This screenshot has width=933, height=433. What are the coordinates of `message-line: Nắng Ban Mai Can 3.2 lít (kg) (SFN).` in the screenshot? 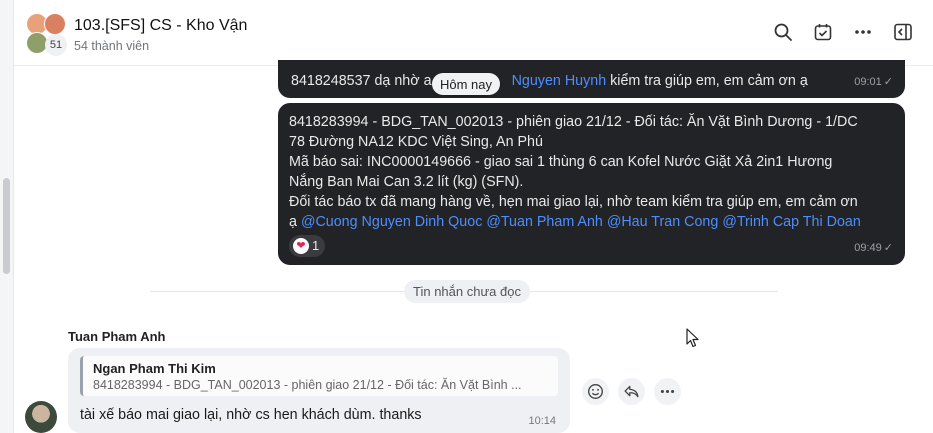 It's located at (406, 182).